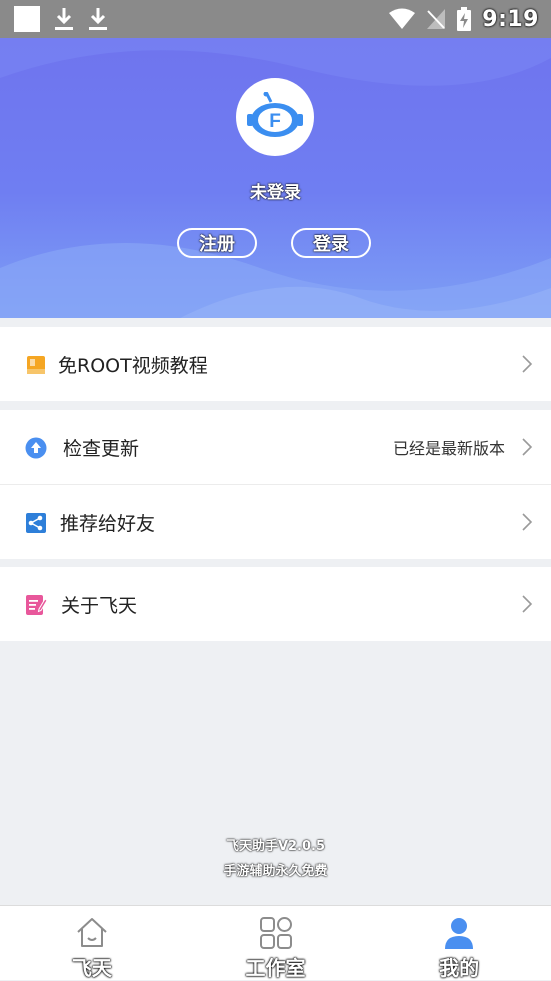 The image size is (551, 981). I want to click on no-signal-icon, so click(436, 19).